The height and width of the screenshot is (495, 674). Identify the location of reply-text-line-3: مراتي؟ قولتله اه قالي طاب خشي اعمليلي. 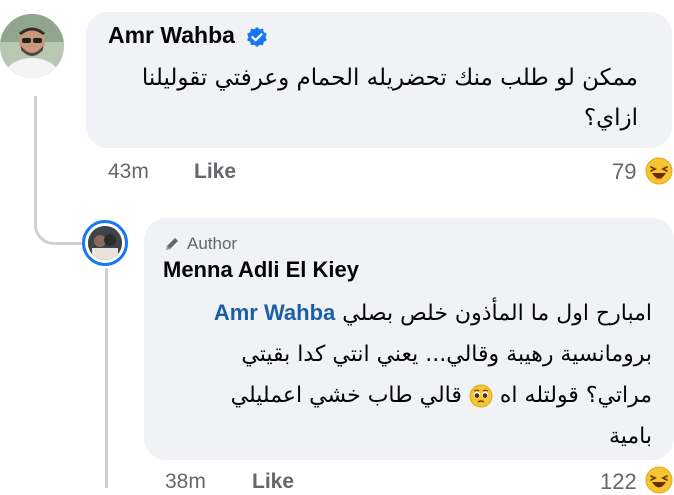
(406, 395).